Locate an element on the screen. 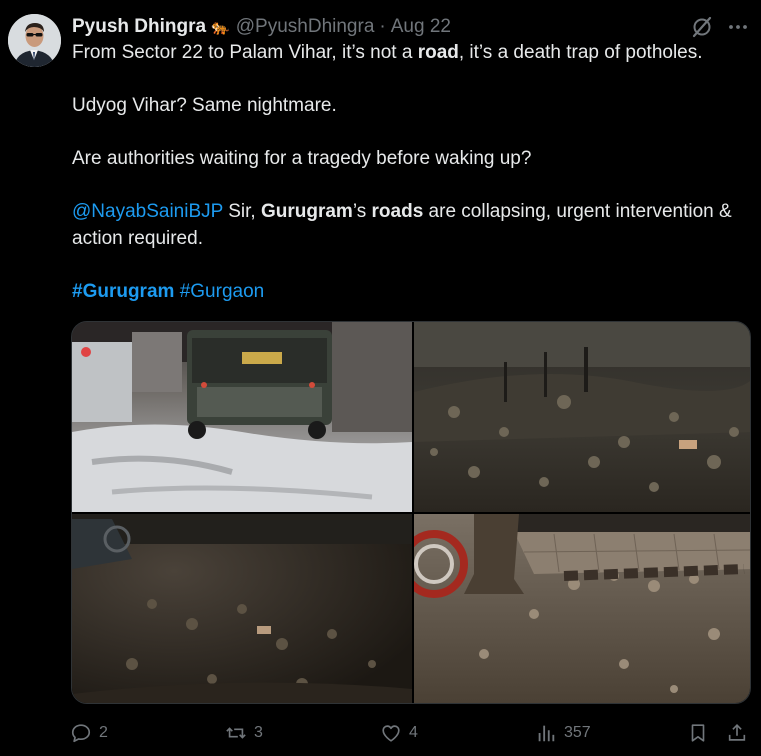 The image size is (761, 756). grok-icon is located at coordinates (702, 27).